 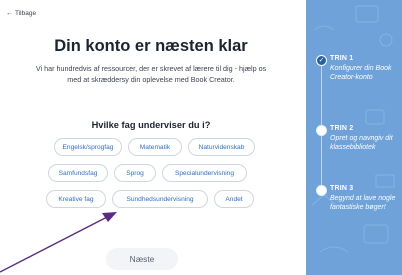 I want to click on page-title: Din konto er næsten klar, so click(x=151, y=46).